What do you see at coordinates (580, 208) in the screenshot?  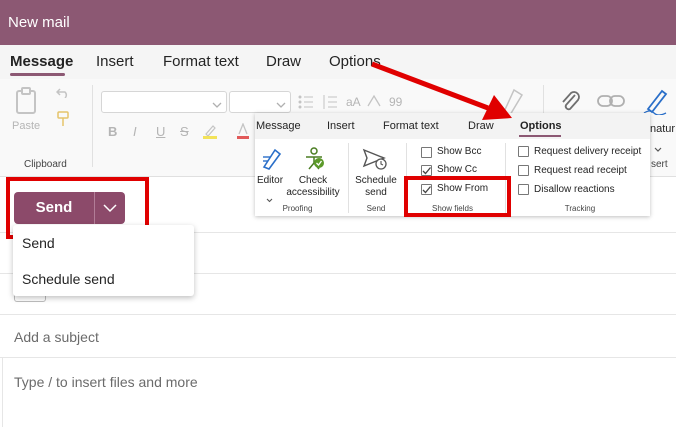 I see `tracking-group-label: Tracking` at bounding box center [580, 208].